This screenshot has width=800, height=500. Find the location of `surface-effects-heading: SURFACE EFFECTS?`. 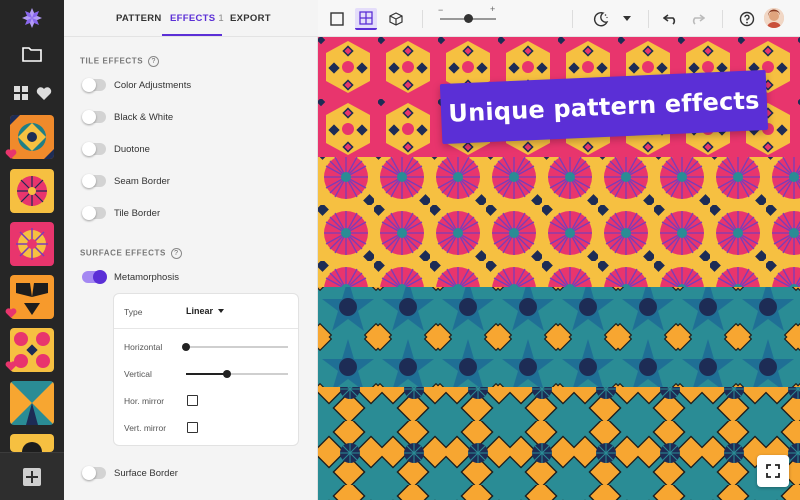

surface-effects-heading: SURFACE EFFECTS? is located at coordinates (131, 253).